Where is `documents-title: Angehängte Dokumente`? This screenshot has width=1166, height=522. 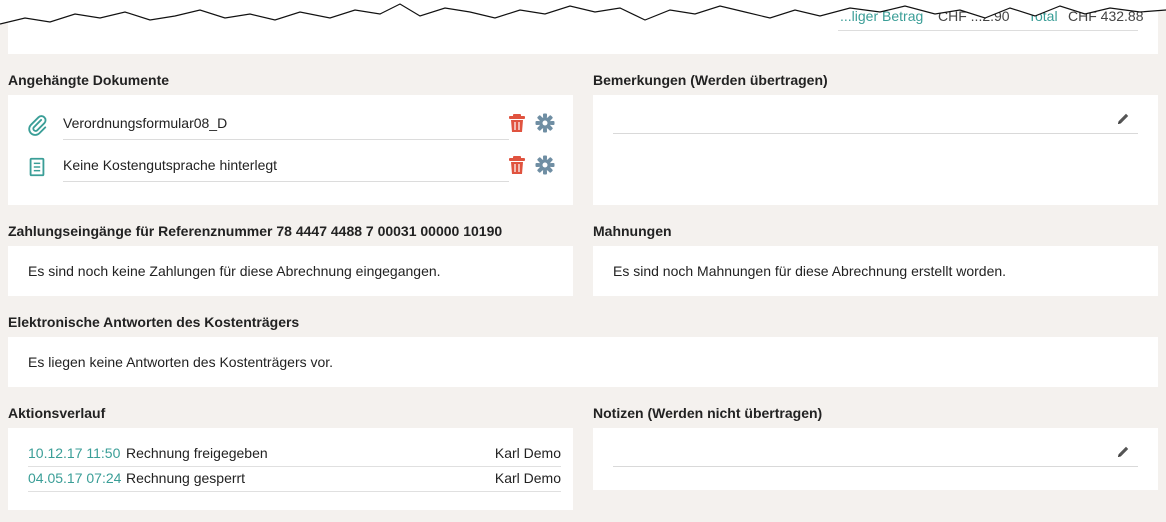 documents-title: Angehängte Dokumente is located at coordinates (89, 80).